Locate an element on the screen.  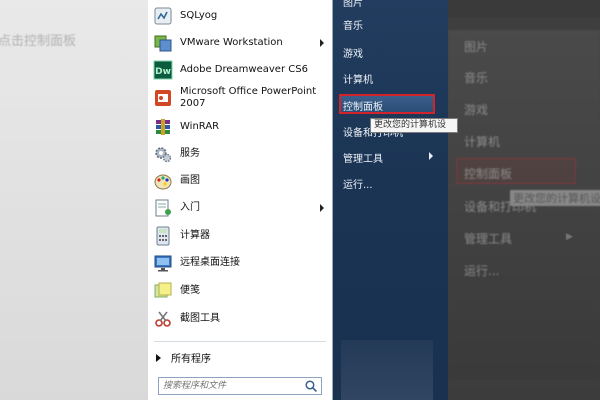
snipping-tool-icon is located at coordinates (163, 319).